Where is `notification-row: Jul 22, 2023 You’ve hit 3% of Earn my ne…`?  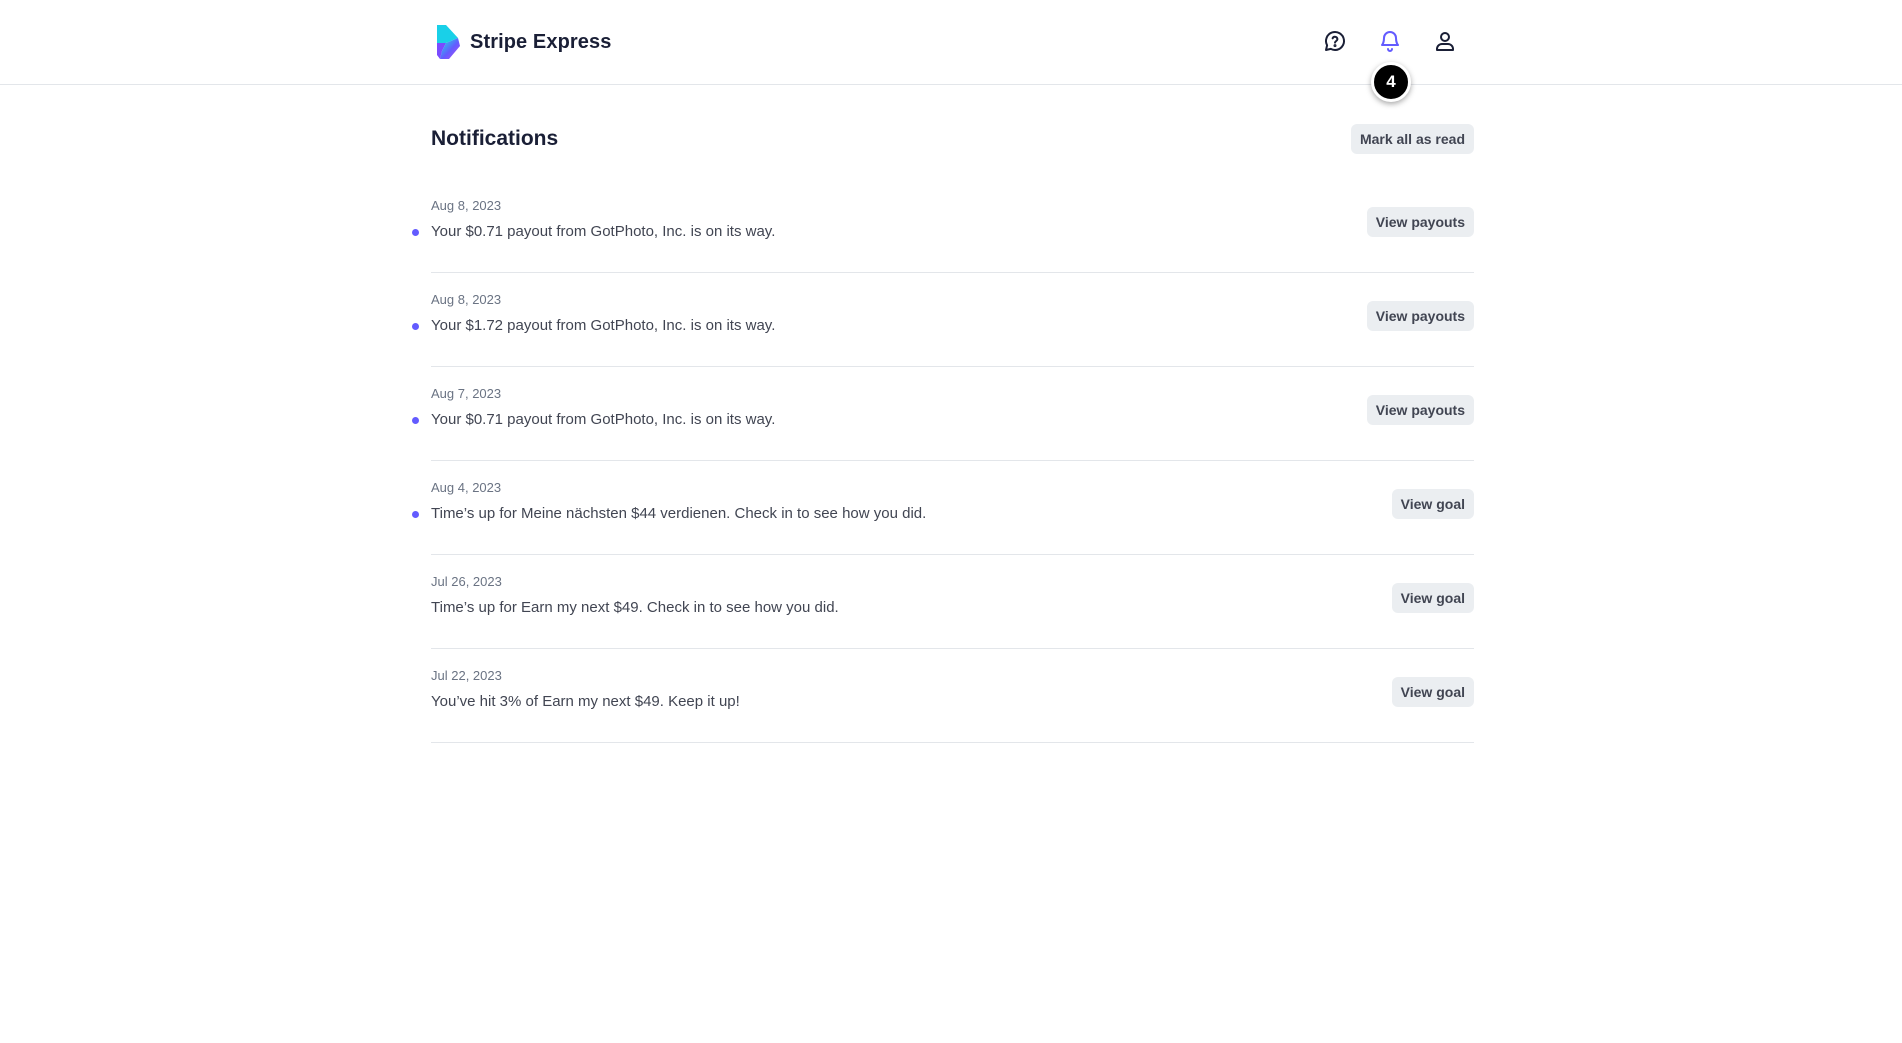
notification-row: Jul 22, 2023 You’ve hit 3% of Earn my ne… is located at coordinates (952, 696).